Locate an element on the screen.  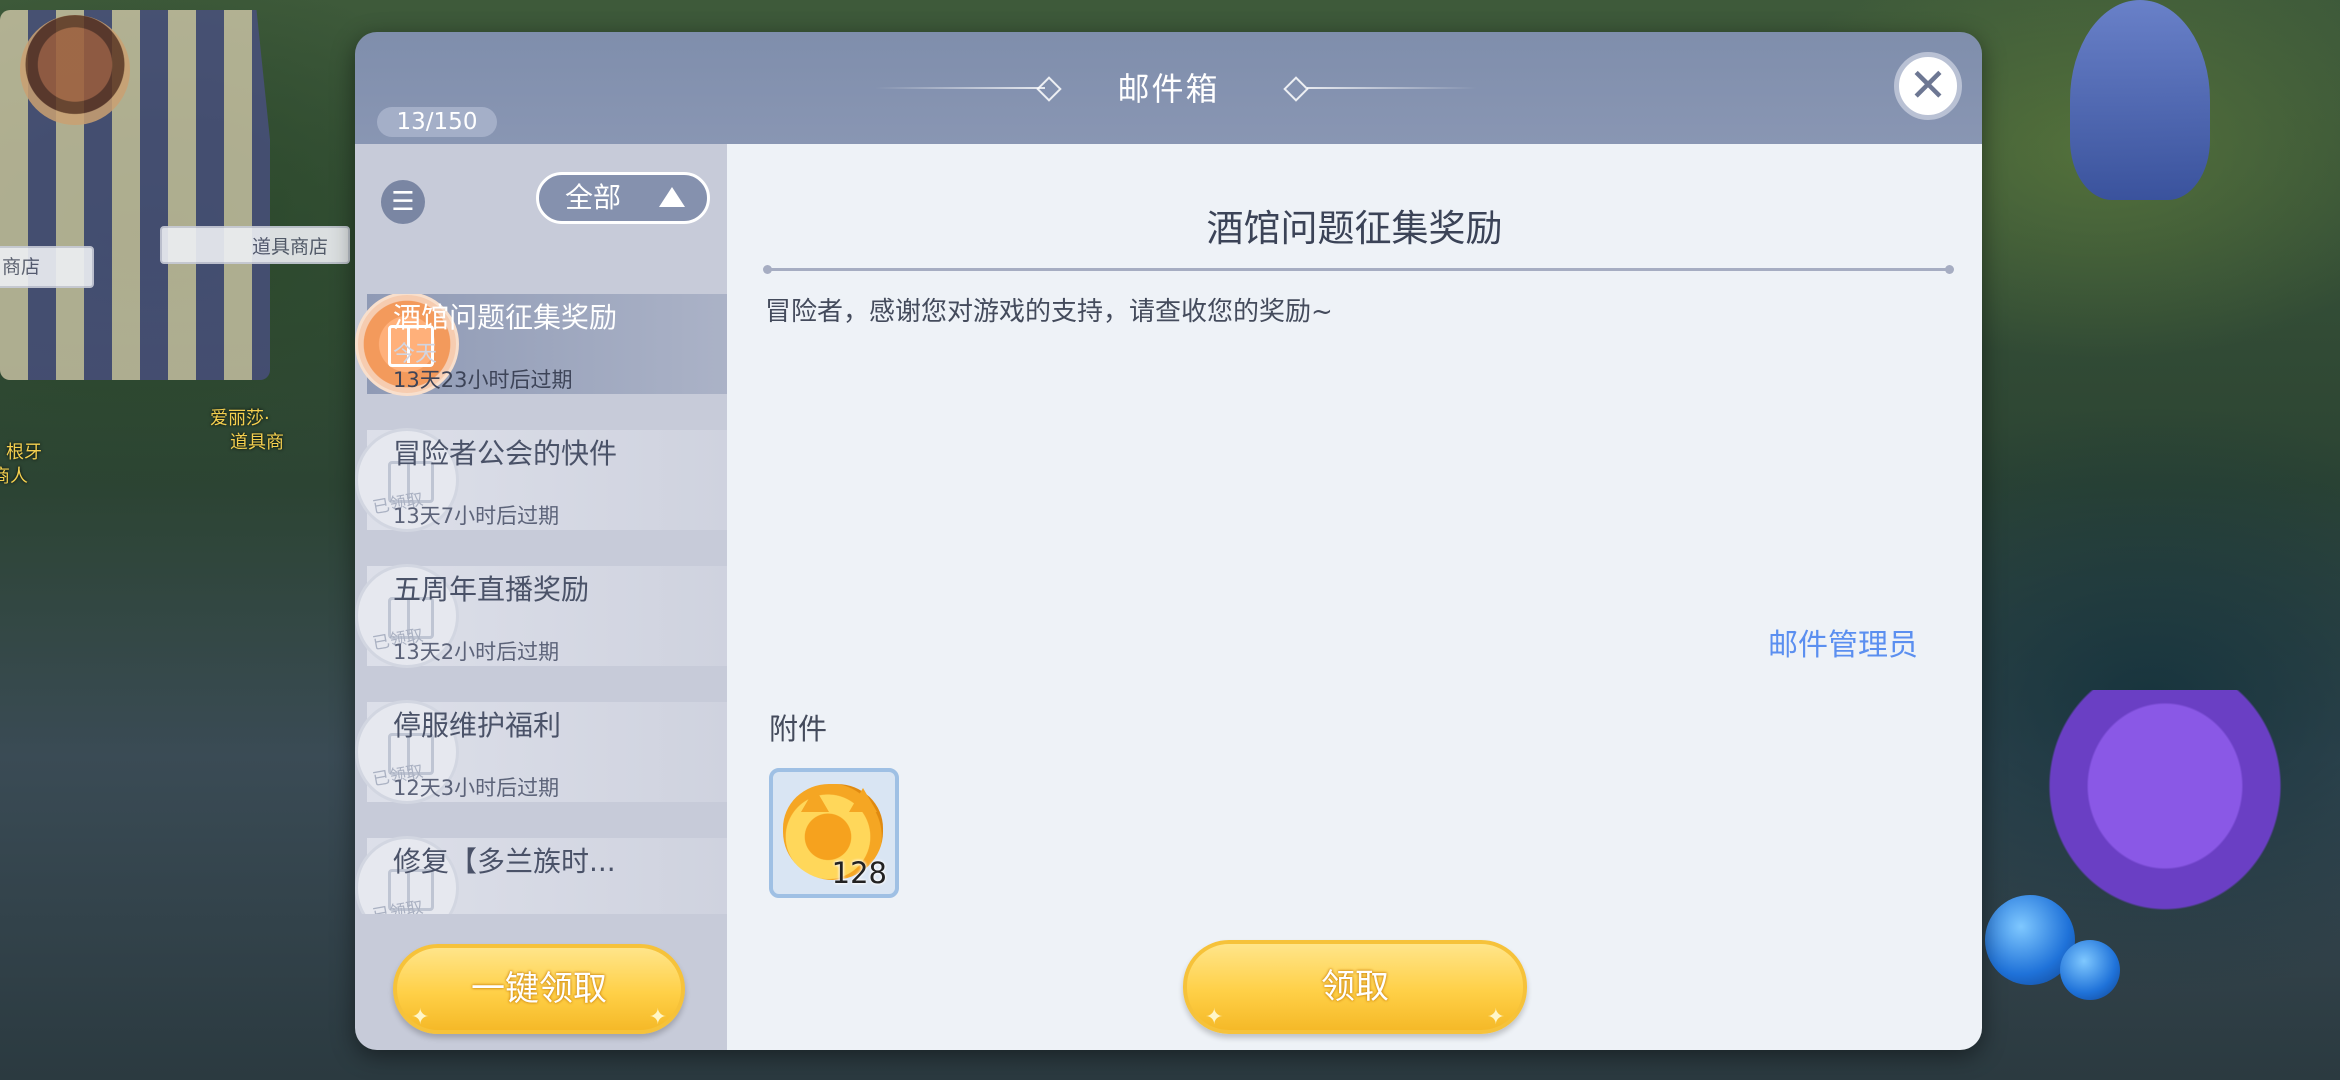
mail-item-3: 已领取 五周年直播奖励 13天2小时后过期 is located at coordinates (541, 620).